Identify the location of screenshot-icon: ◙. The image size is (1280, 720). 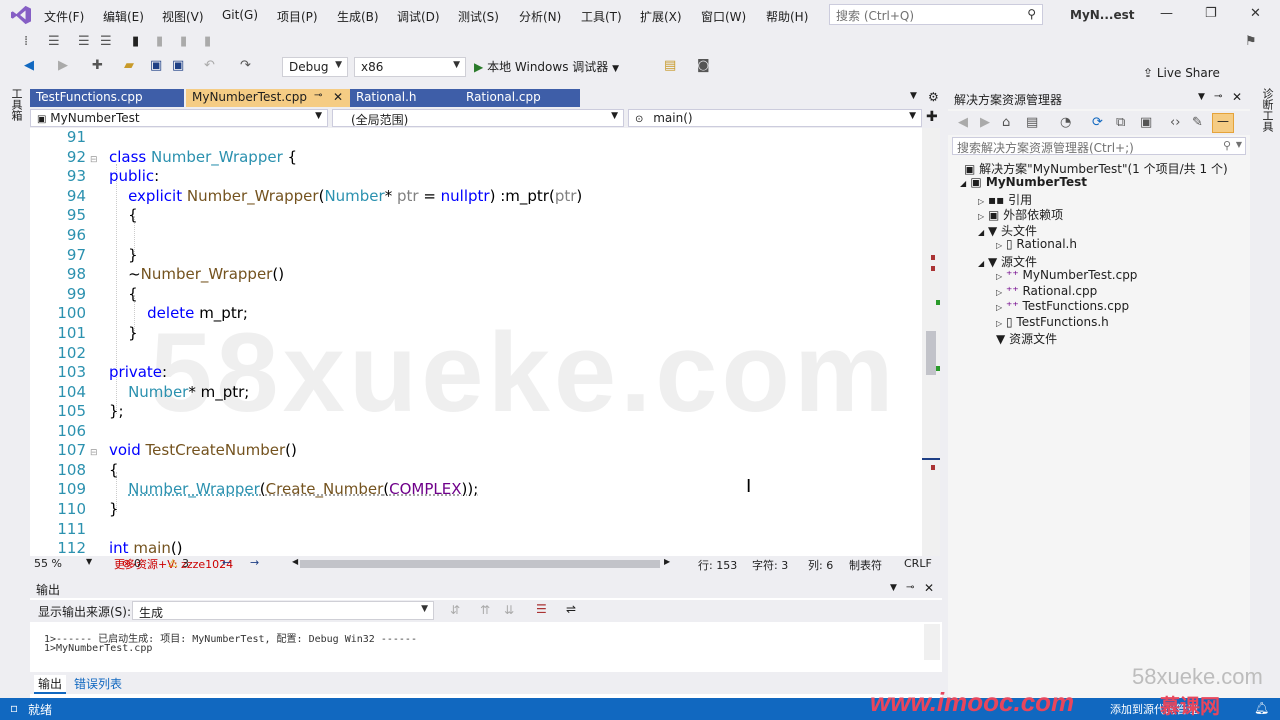
(703, 65).